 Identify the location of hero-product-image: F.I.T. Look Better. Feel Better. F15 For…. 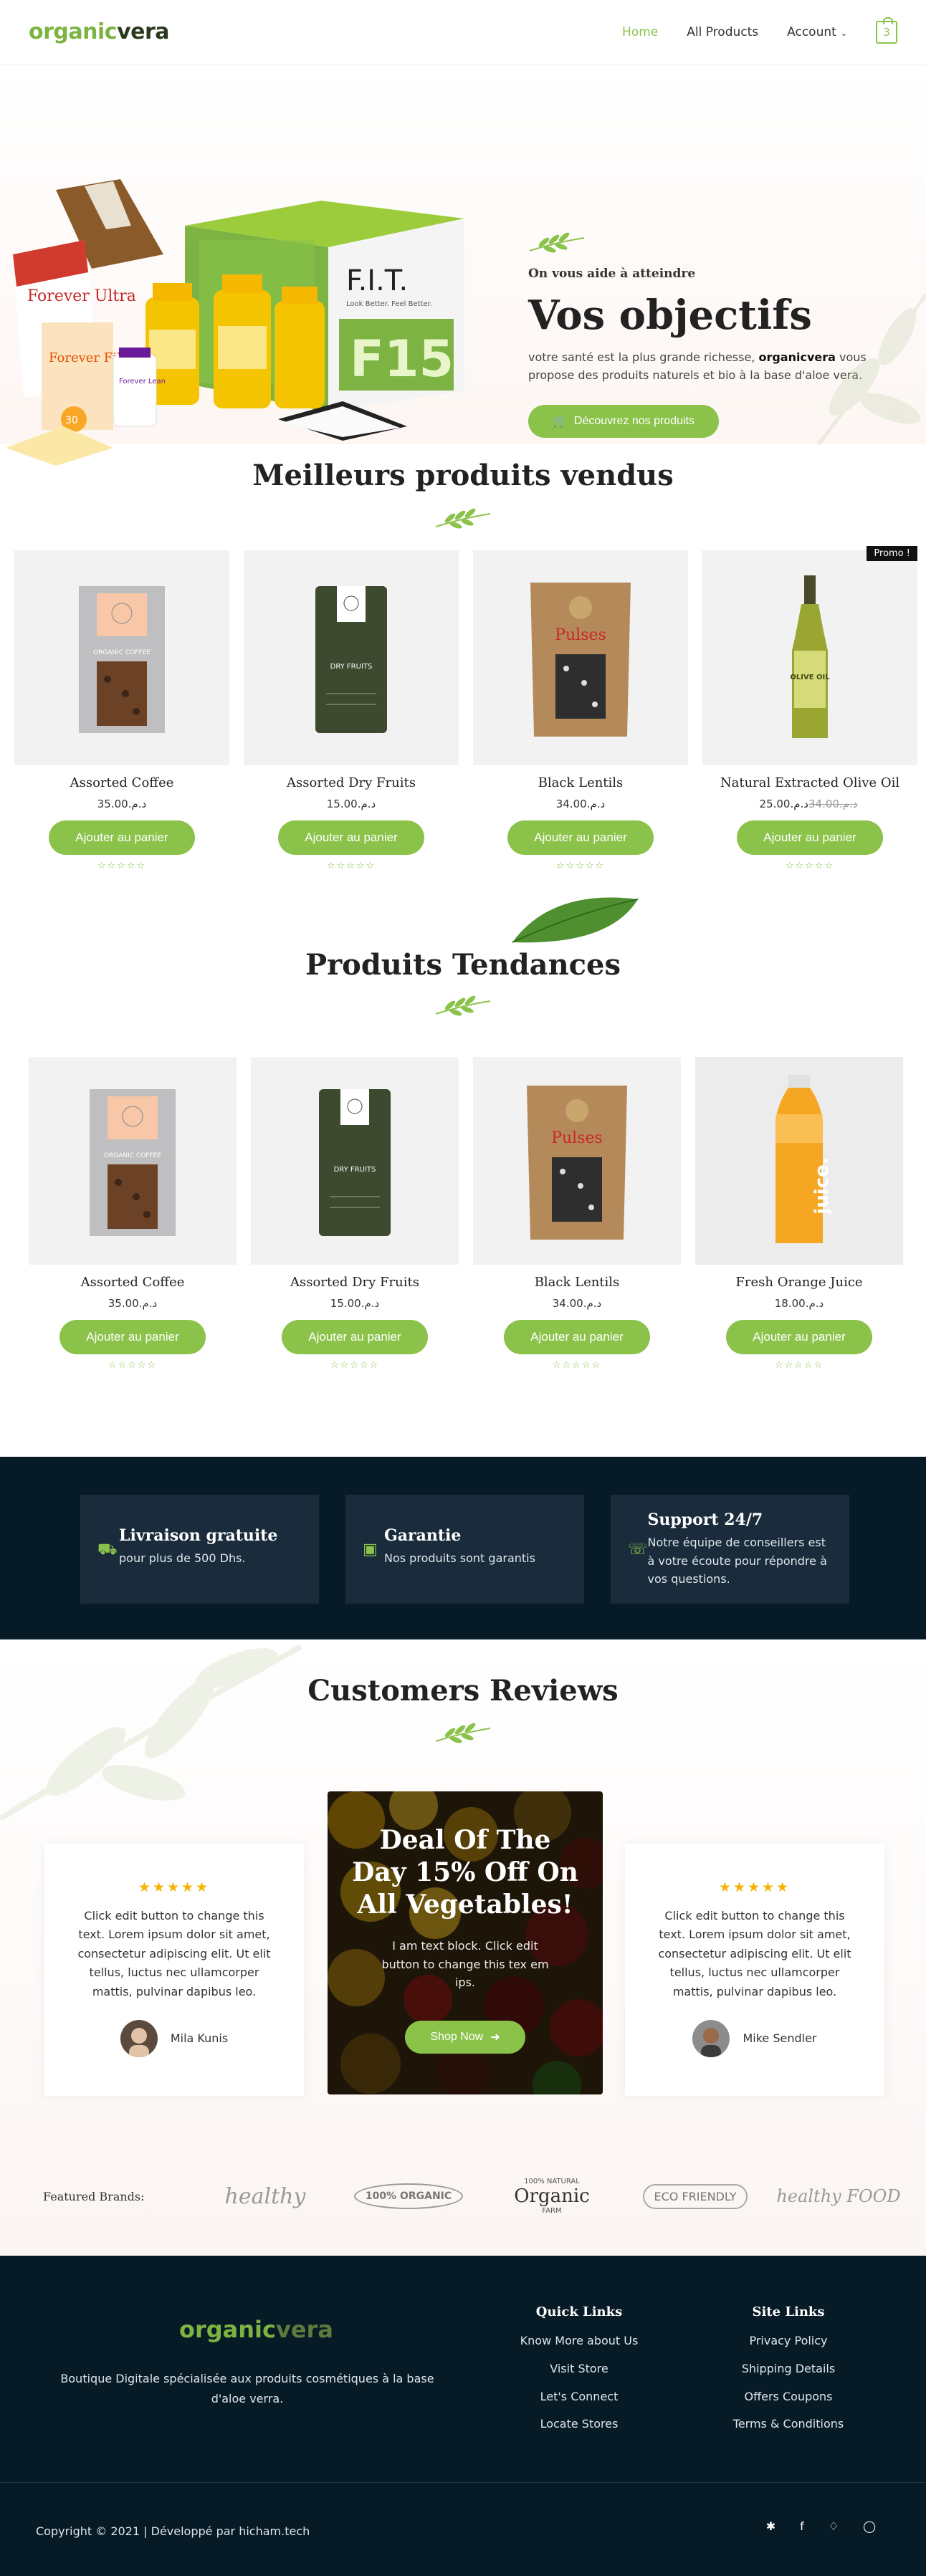
(235, 322).